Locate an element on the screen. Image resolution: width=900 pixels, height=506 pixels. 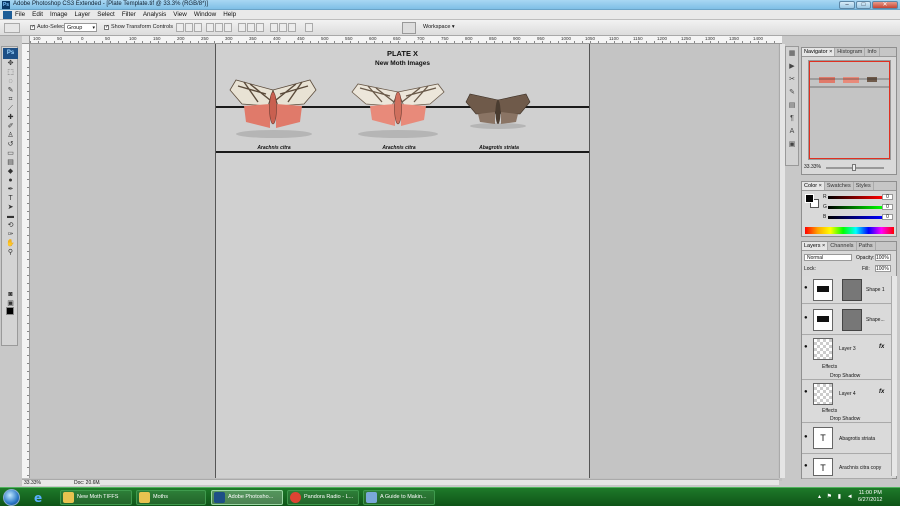
zoom-tool-icon: ⚲ is located at coordinates (10, 253).